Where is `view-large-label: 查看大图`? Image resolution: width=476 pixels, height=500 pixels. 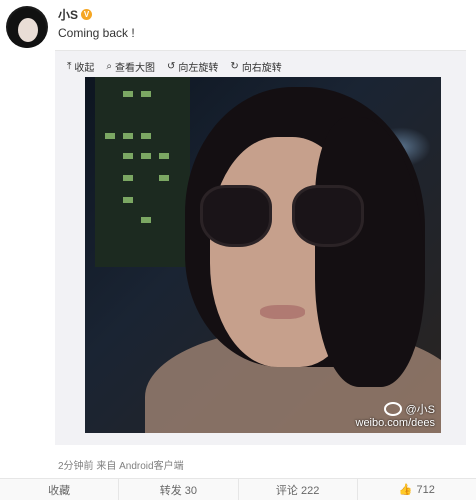 view-large-label: 查看大图 is located at coordinates (135, 68).